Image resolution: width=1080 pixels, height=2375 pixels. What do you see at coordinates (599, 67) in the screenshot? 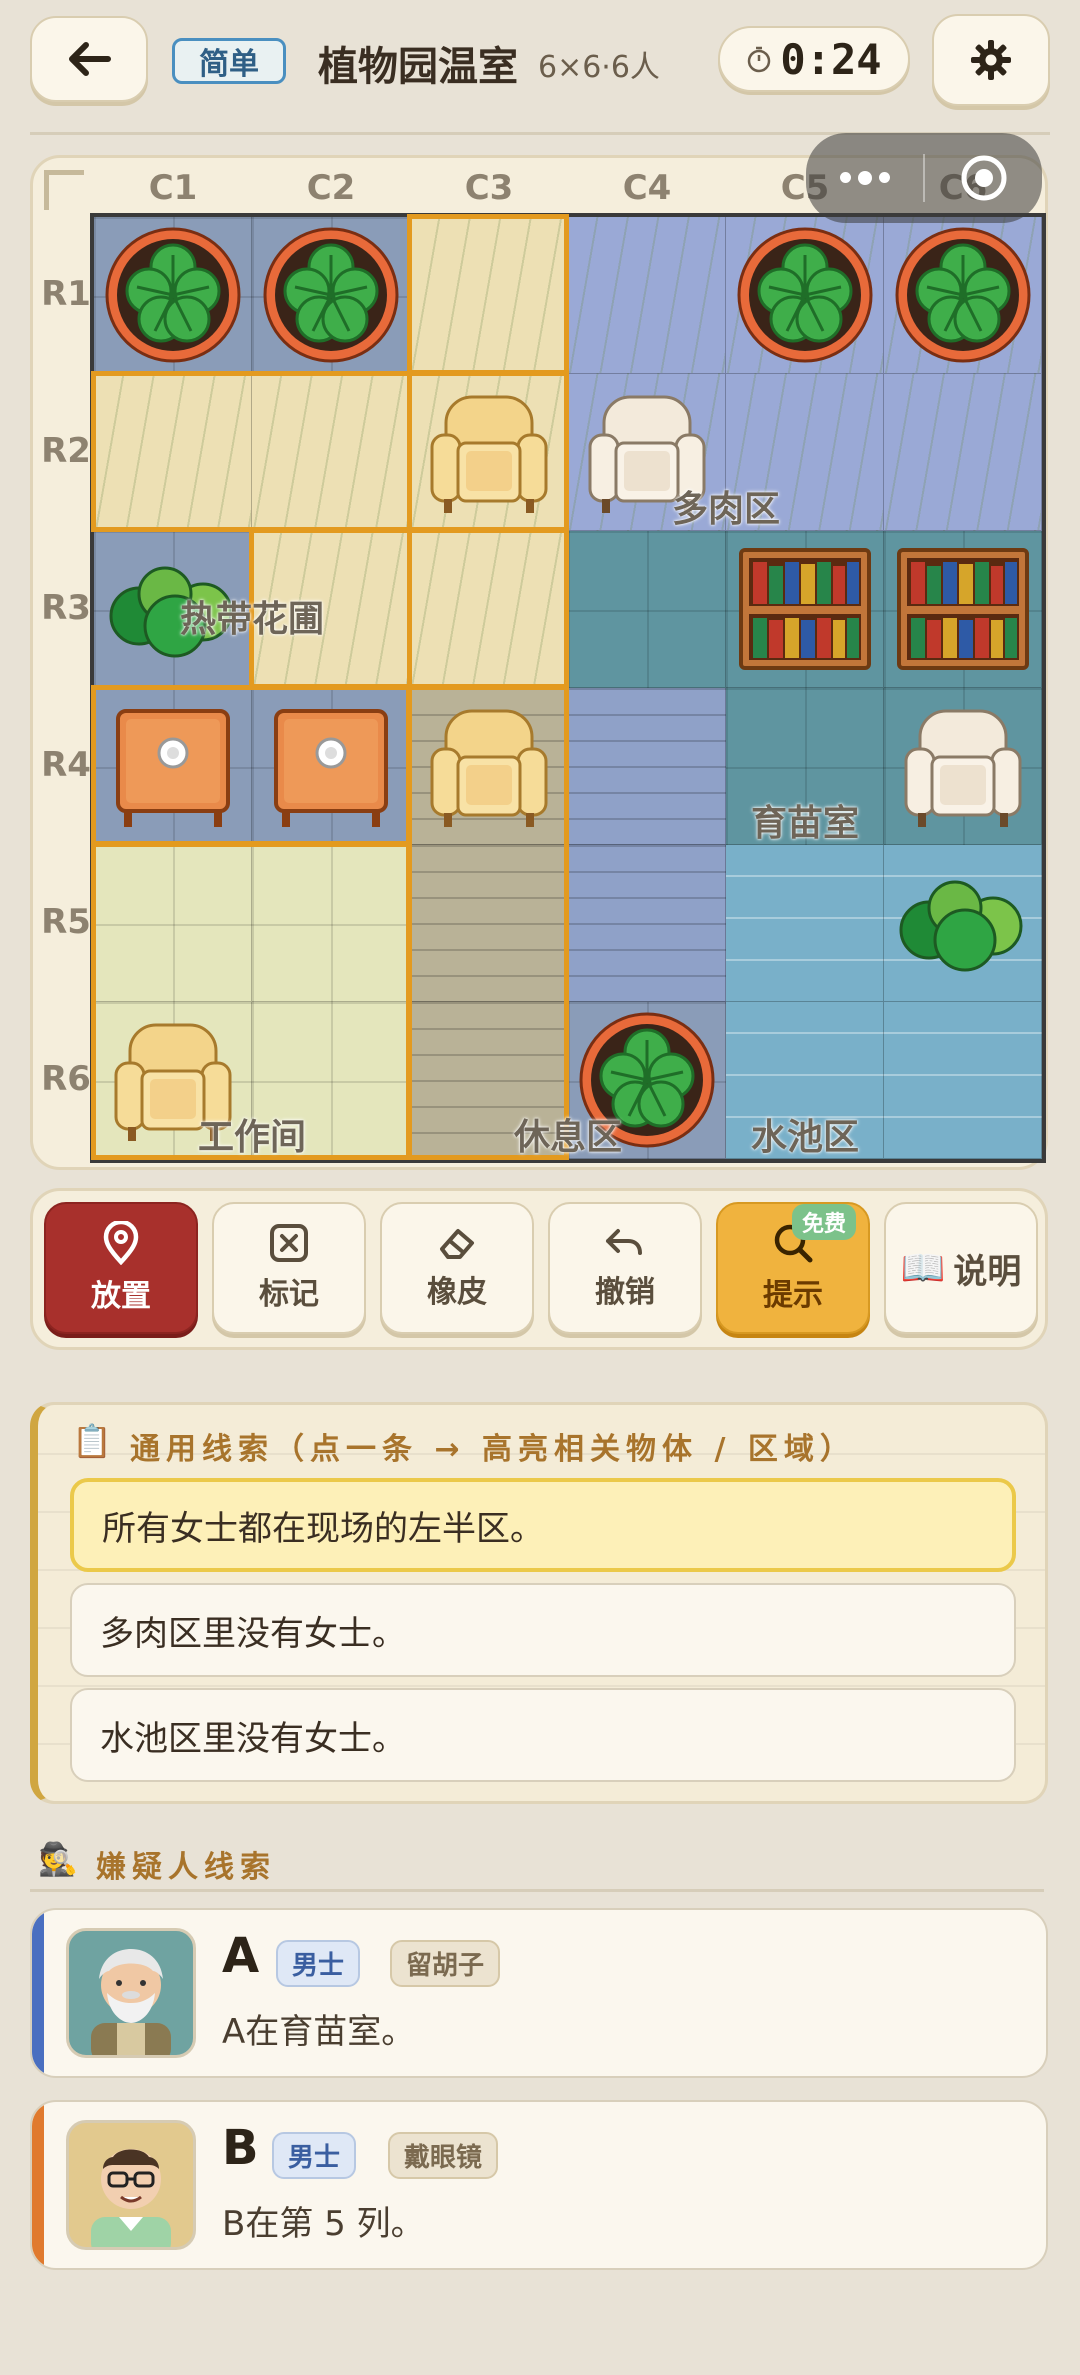
I see `puzzle-size: 6×6·6人` at bounding box center [599, 67].